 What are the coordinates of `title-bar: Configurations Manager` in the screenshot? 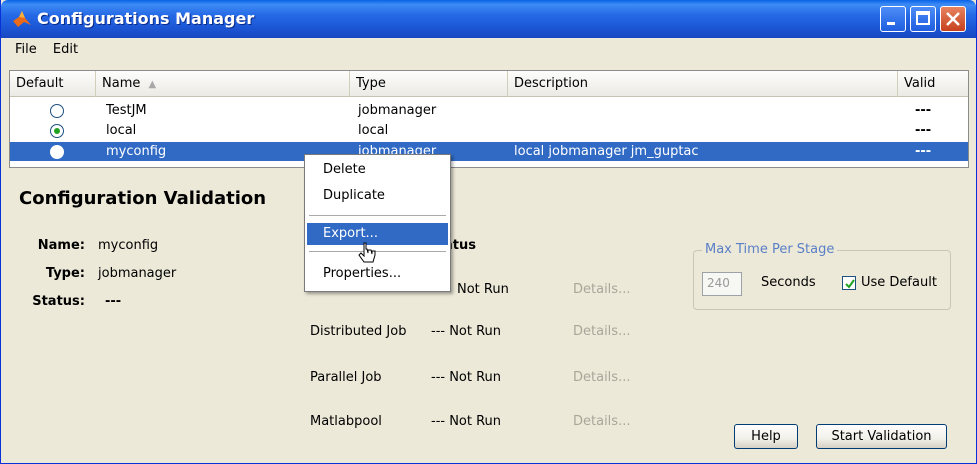 It's located at (488, 19).